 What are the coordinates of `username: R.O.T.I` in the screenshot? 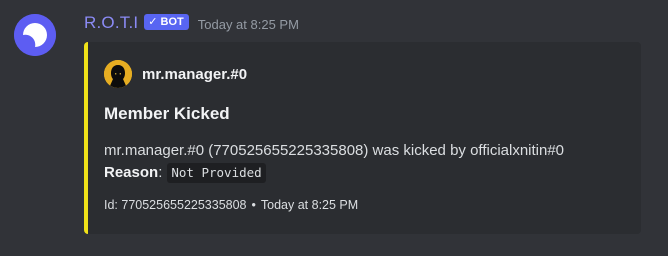 It's located at (111, 23).